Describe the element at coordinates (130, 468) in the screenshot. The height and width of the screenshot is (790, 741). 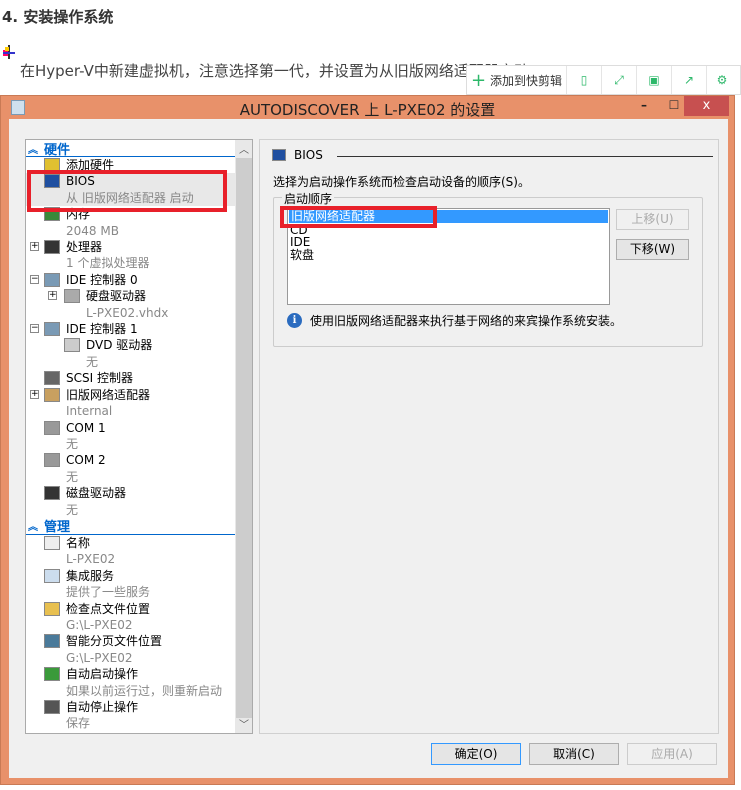
I see `tree-item: COM 2无` at that location.